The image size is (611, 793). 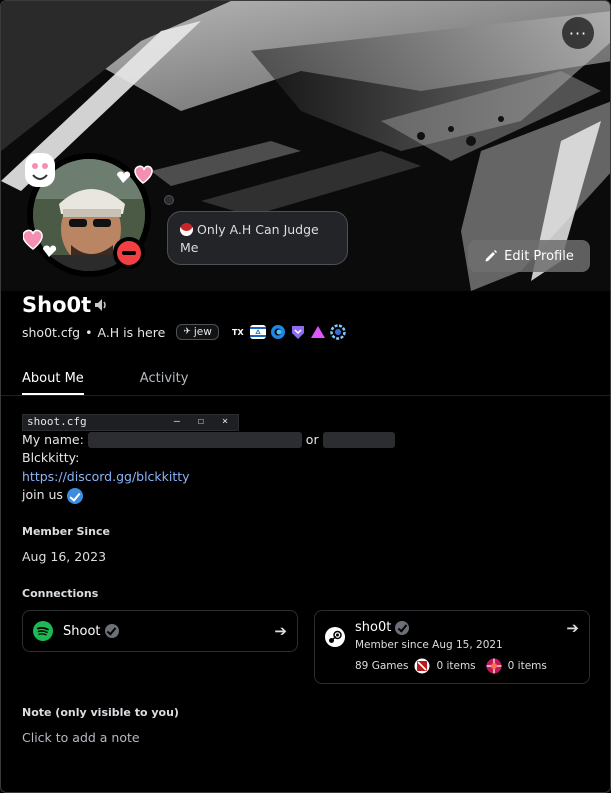 I want to click on display-name: Sho0t, so click(x=57, y=305).